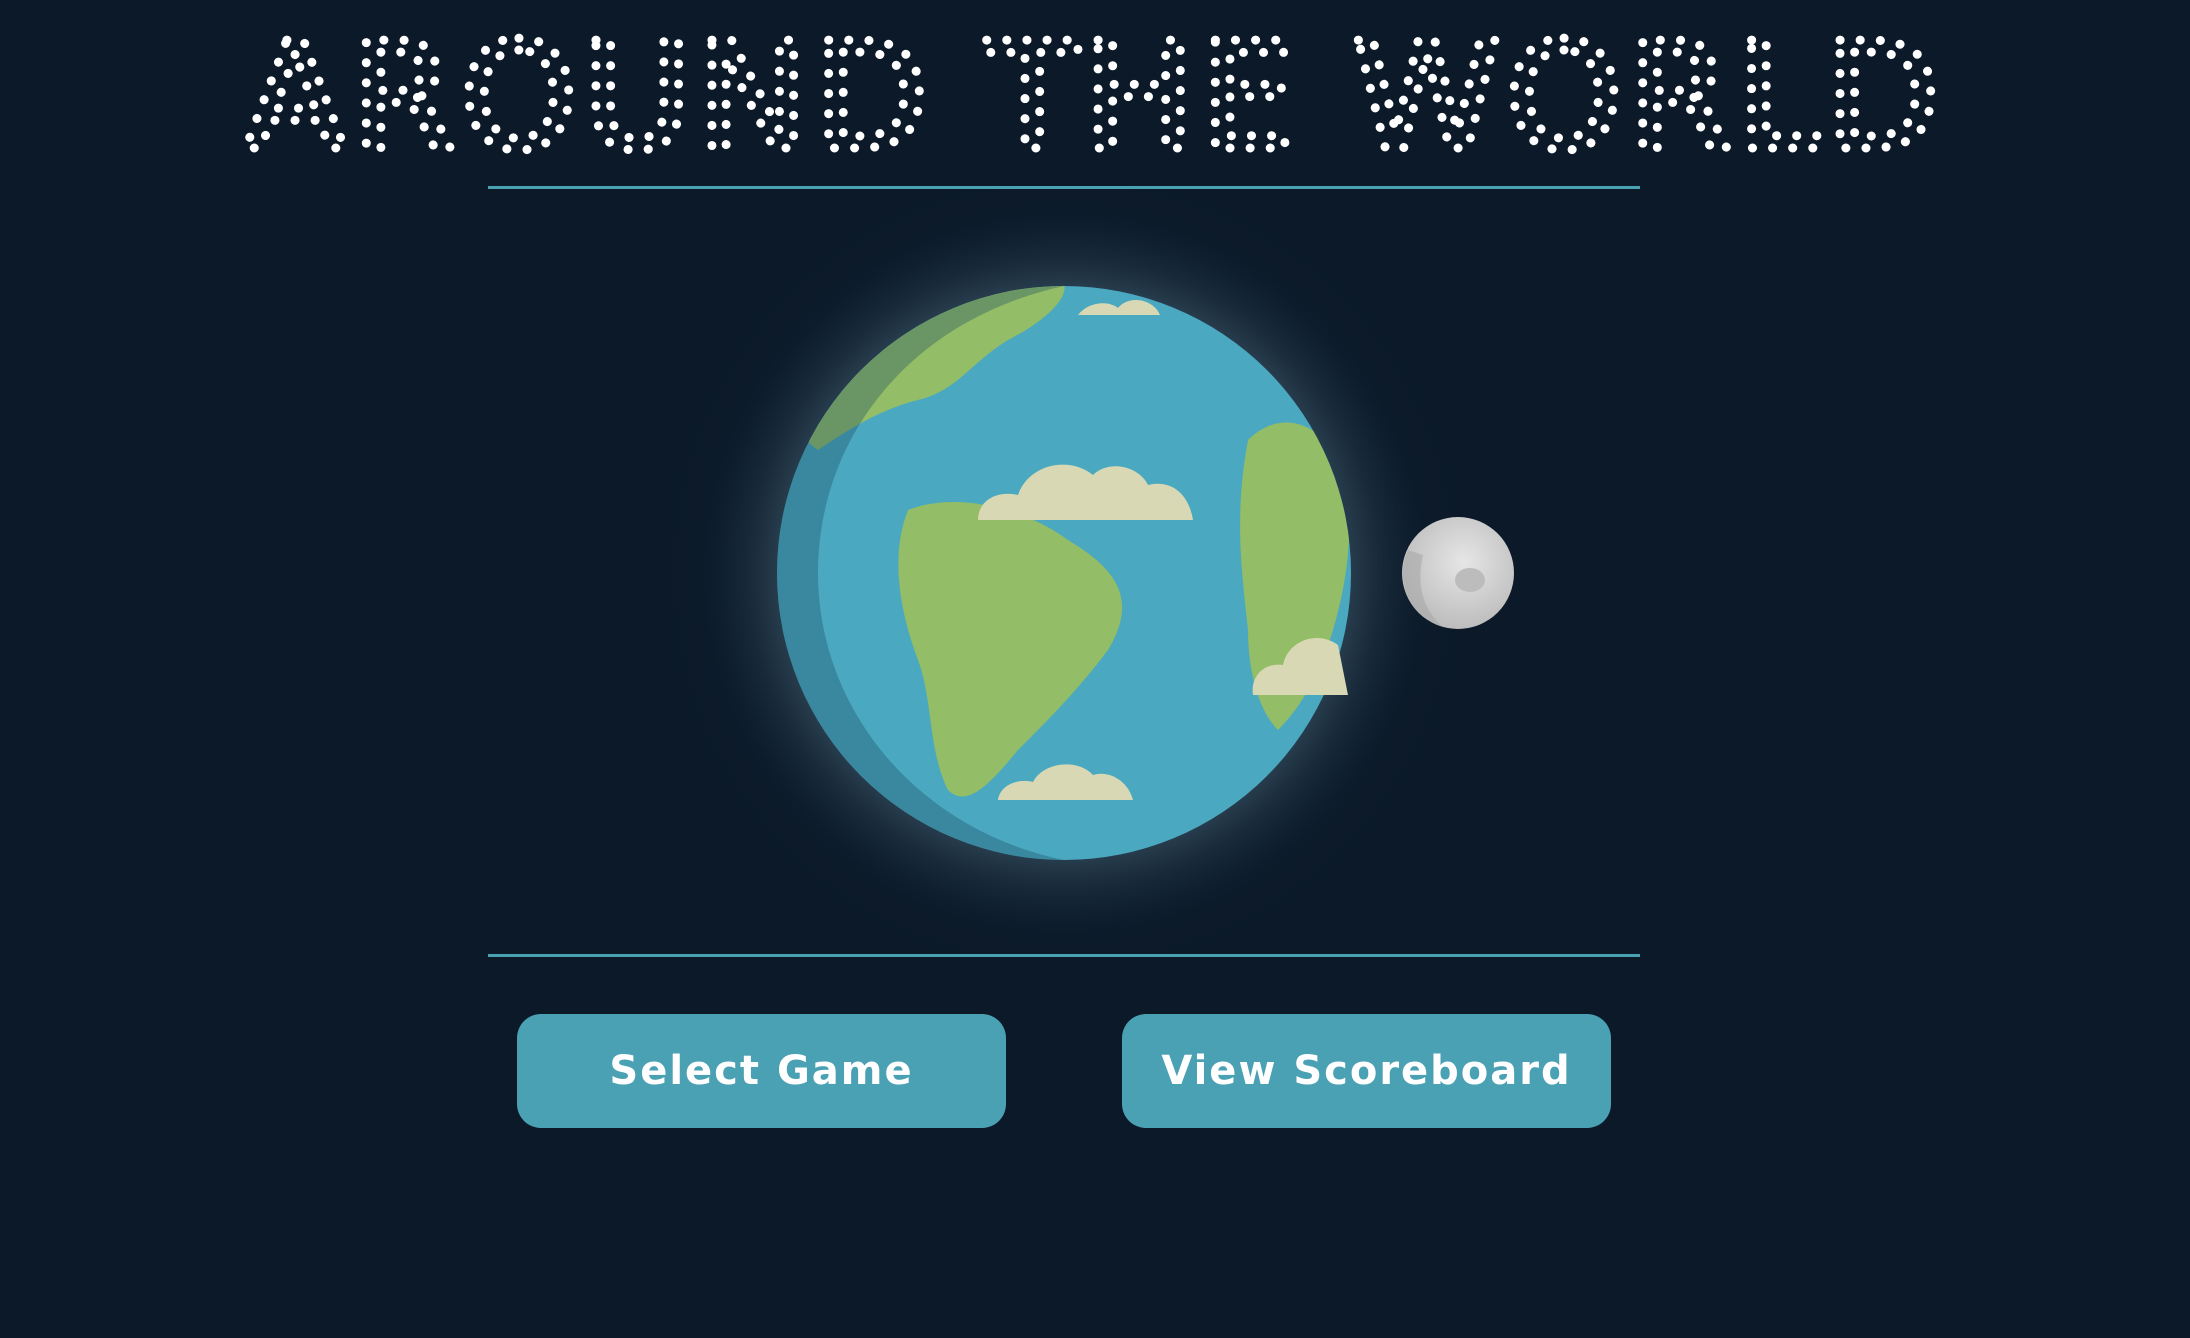  I want to click on title-banner: AROUND THE WORLD, so click(1095, 88).